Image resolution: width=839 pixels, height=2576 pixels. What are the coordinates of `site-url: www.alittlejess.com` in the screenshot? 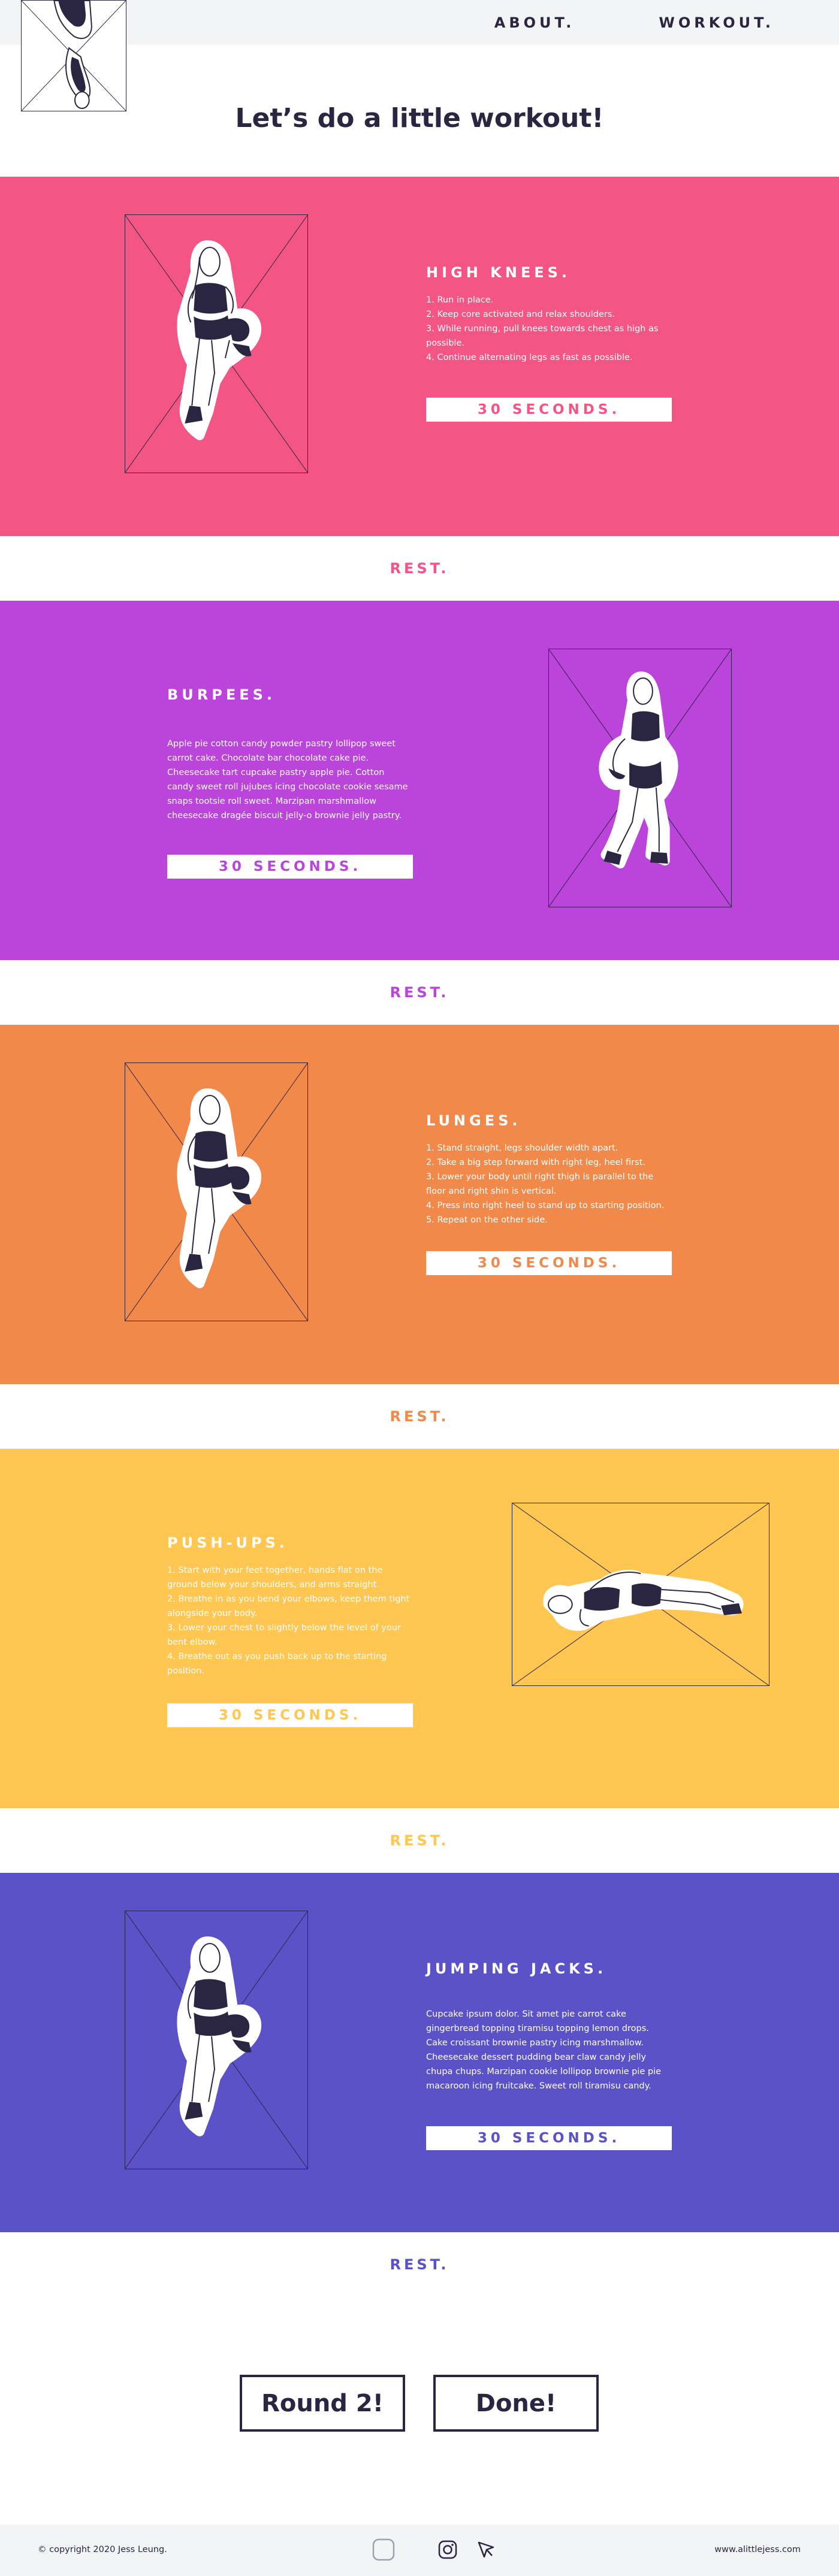 It's located at (757, 2549).